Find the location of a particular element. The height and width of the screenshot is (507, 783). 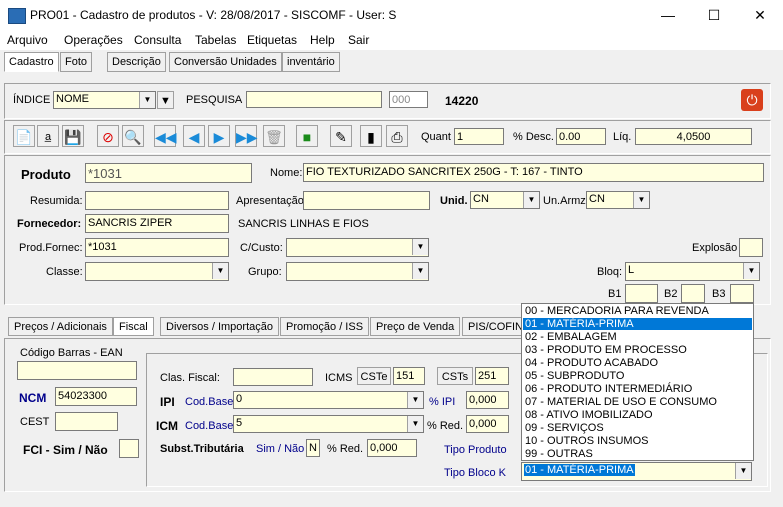

dropdown-option: 99 - OUTRAS is located at coordinates (637, 454).